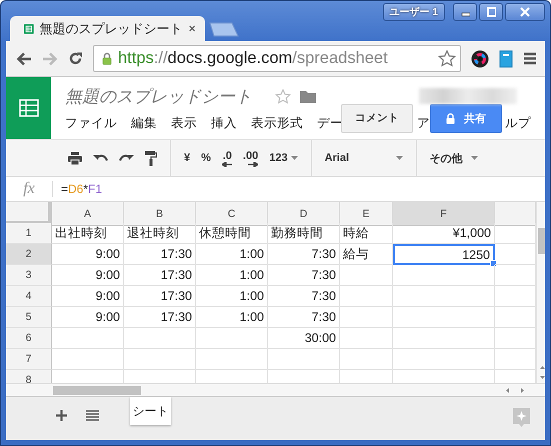 Image resolution: width=551 pixels, height=446 pixels. Describe the element at coordinates (150, 411) in the screenshot. I see `sheet-tab: シート` at that location.